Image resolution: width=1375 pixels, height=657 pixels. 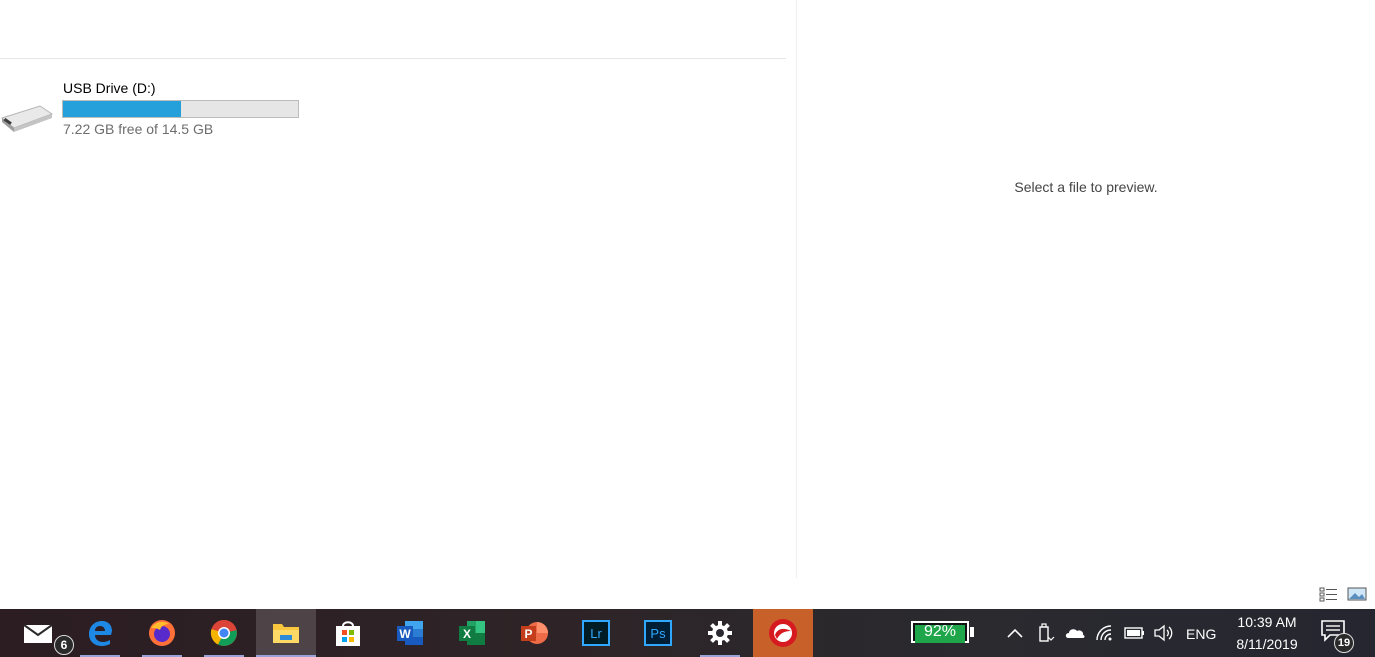 I want to click on edge-icon, so click(x=100, y=633).